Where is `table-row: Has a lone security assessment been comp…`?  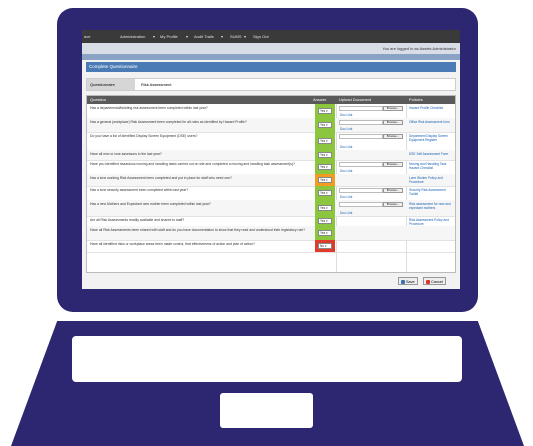
table-row: Has a lone security assessment been comp… is located at coordinates (271, 193).